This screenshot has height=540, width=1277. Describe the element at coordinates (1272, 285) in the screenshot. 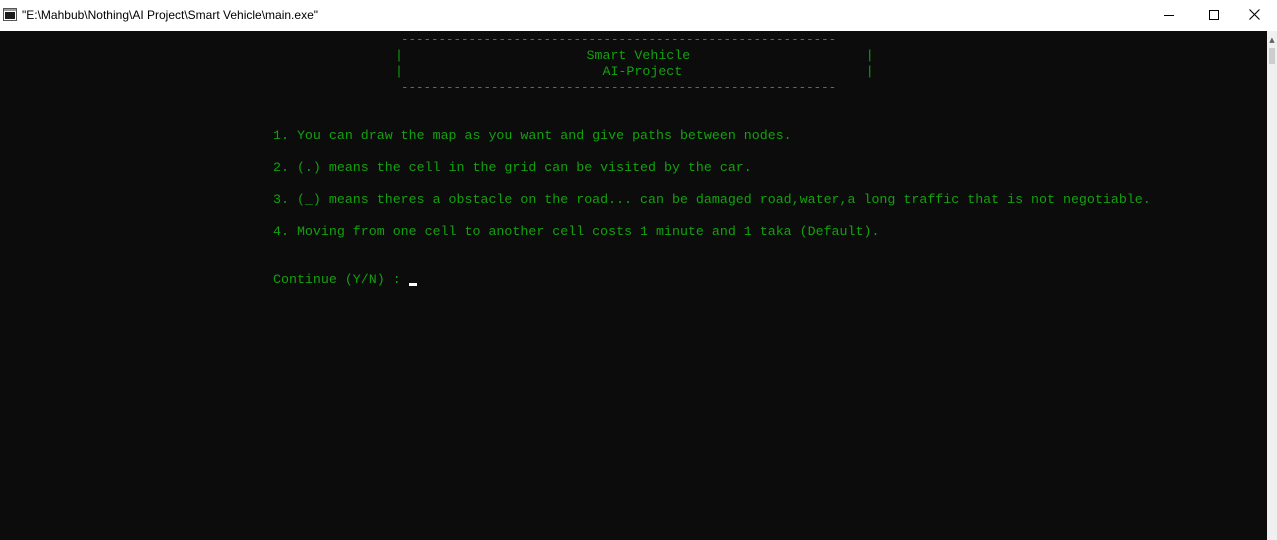

I see `vertical-scrollbar: ▲` at that location.